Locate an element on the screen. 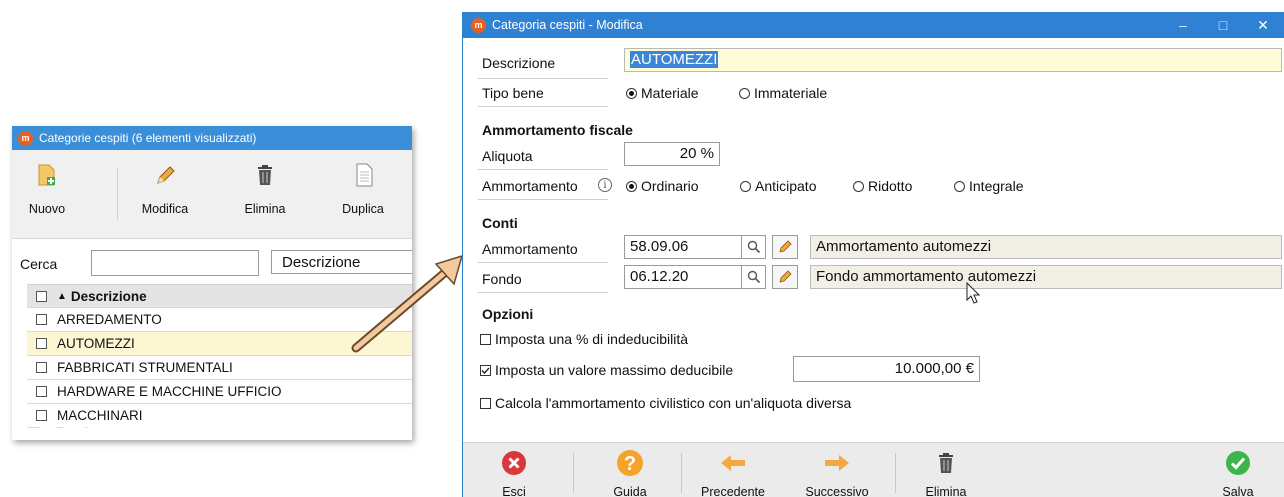 This screenshot has width=1284, height=497. descrizione-label: Descrizione is located at coordinates (519, 63).